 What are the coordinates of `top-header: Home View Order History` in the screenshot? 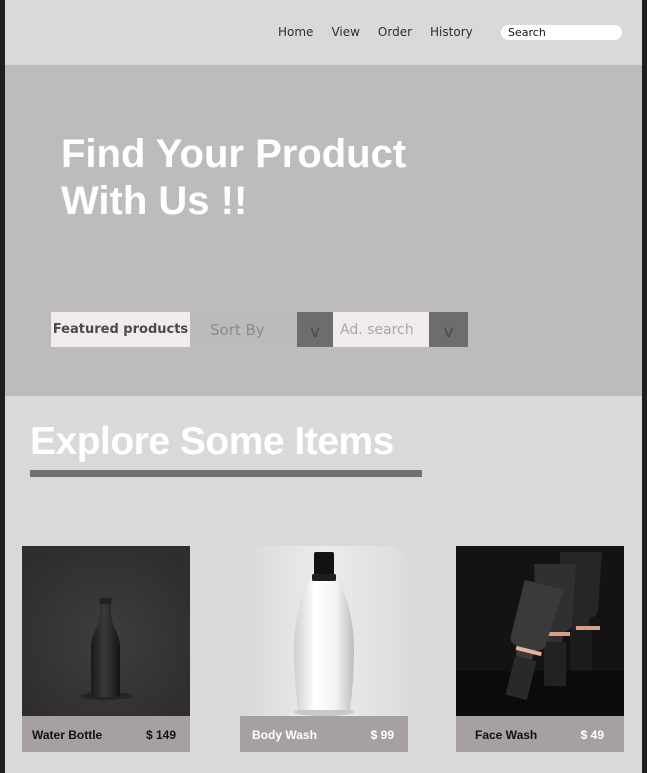 It's located at (323, 32).